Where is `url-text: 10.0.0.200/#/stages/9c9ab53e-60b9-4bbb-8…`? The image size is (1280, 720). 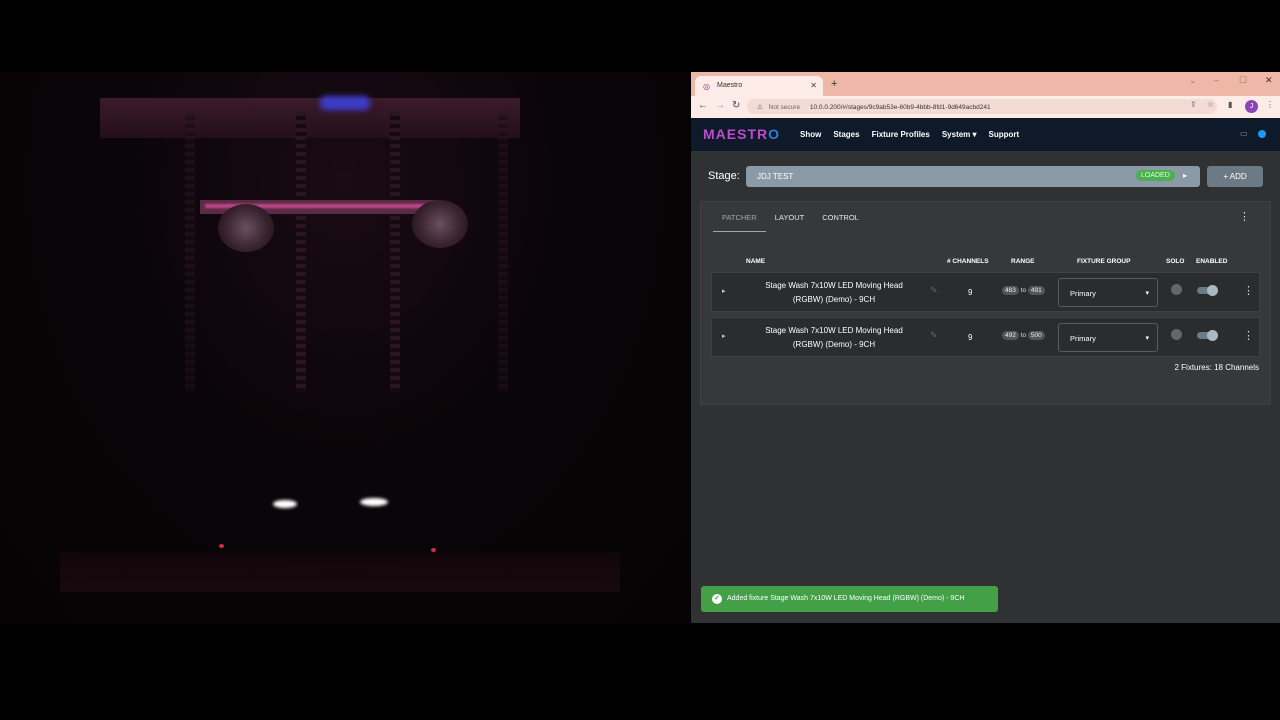
url-text: 10.0.0.200/#/stages/9c9ab53e-60b9-4bbb-8… is located at coordinates (900, 107).